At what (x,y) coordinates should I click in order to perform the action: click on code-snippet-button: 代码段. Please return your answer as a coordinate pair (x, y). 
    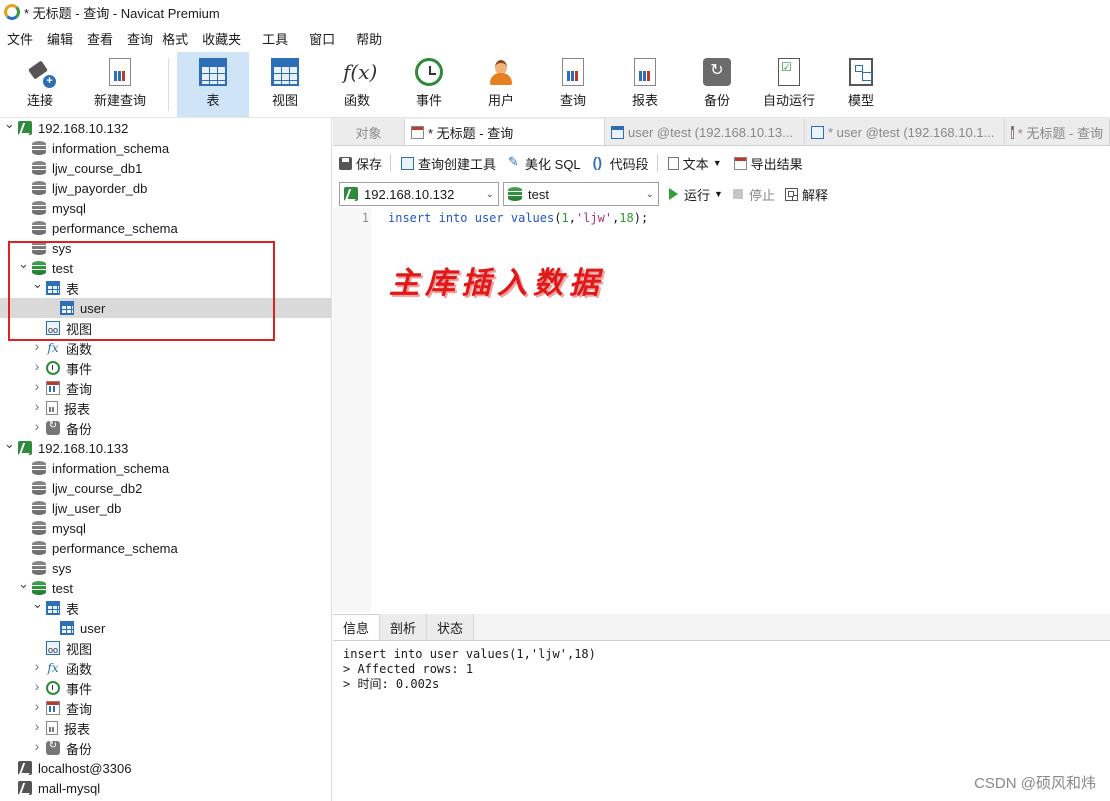
    Looking at the image, I should click on (621, 163).